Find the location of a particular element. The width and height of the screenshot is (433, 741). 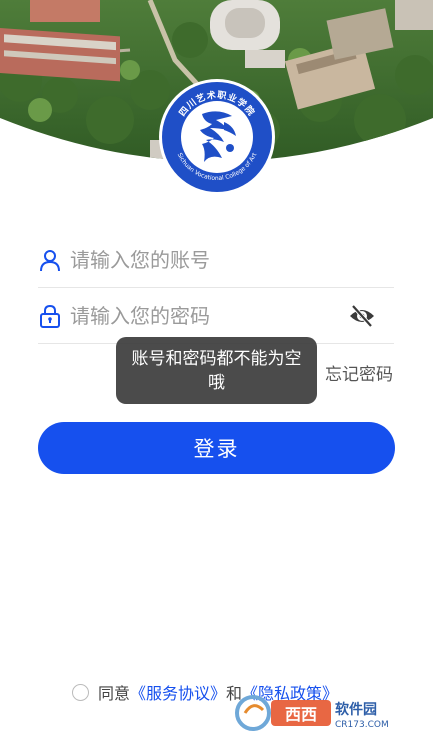

password-input is located at coordinates (209, 315).